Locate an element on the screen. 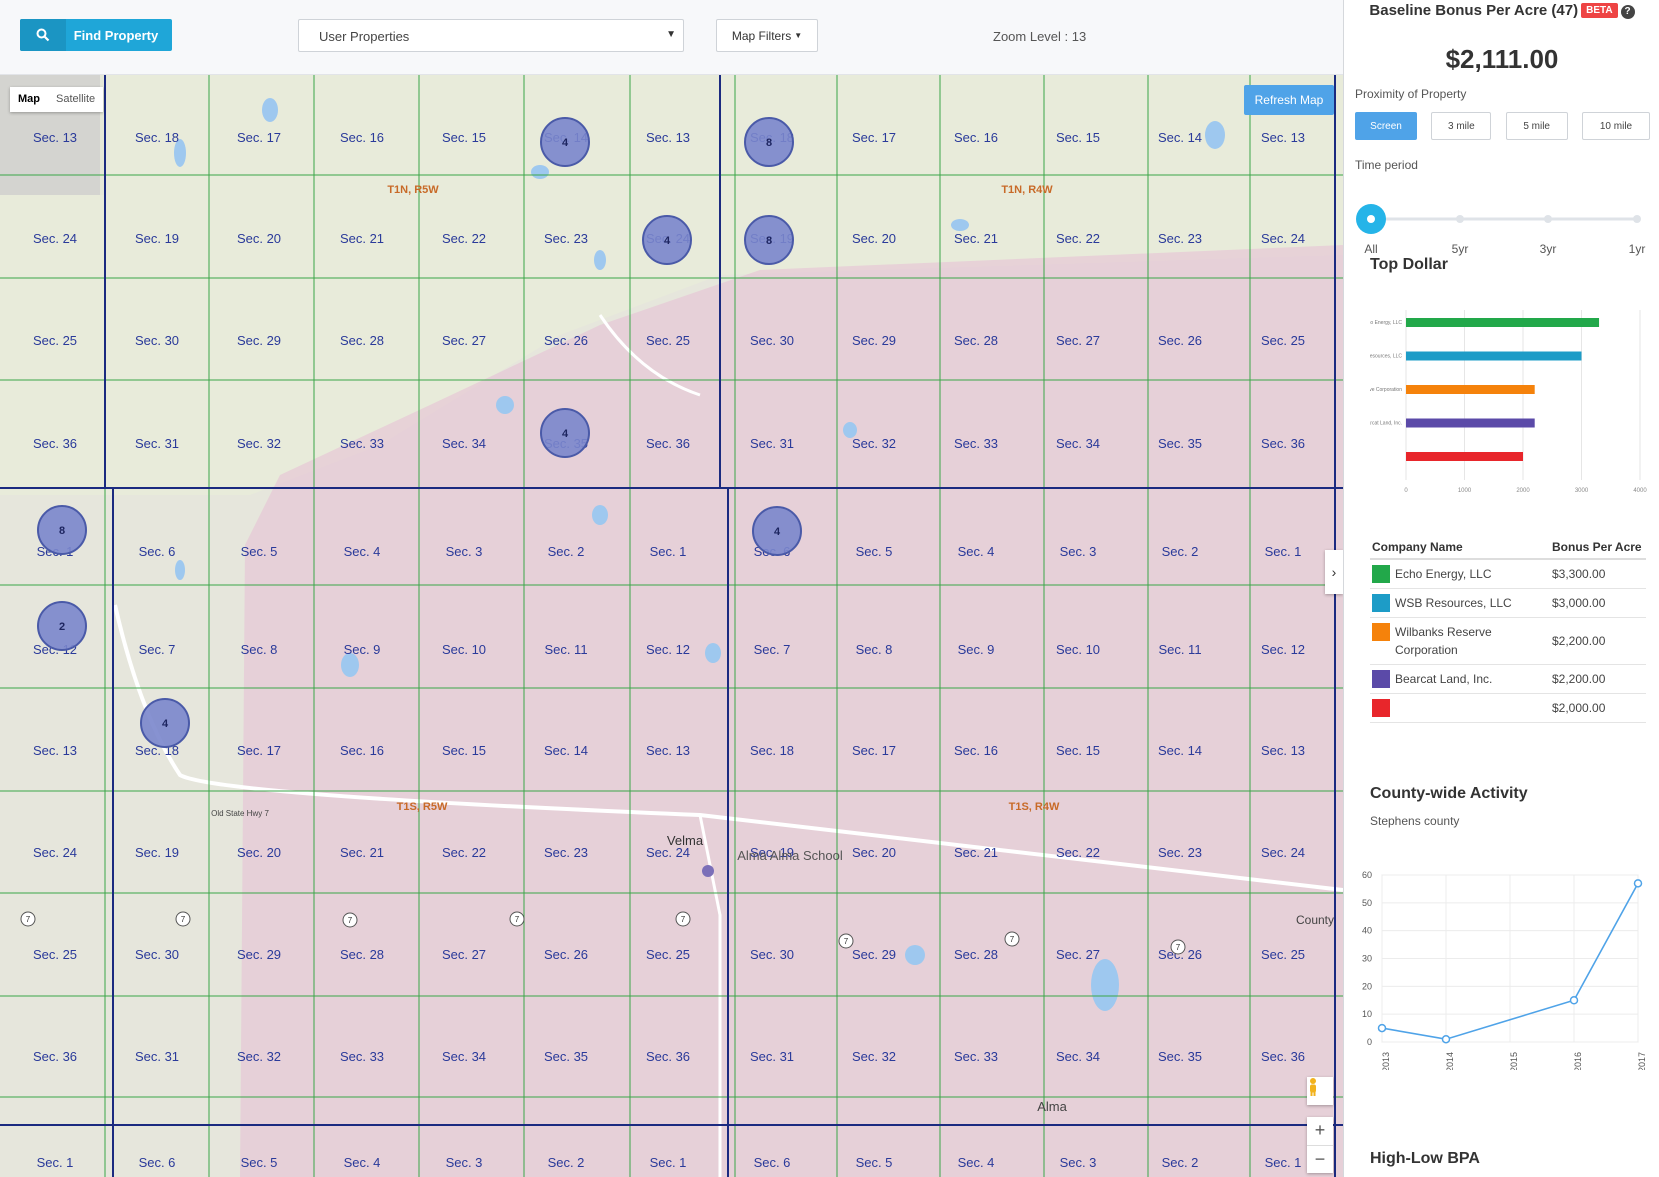 This screenshot has height=1177, width=1659. proximity-10-mile-button: 10 mile is located at coordinates (1615, 126).